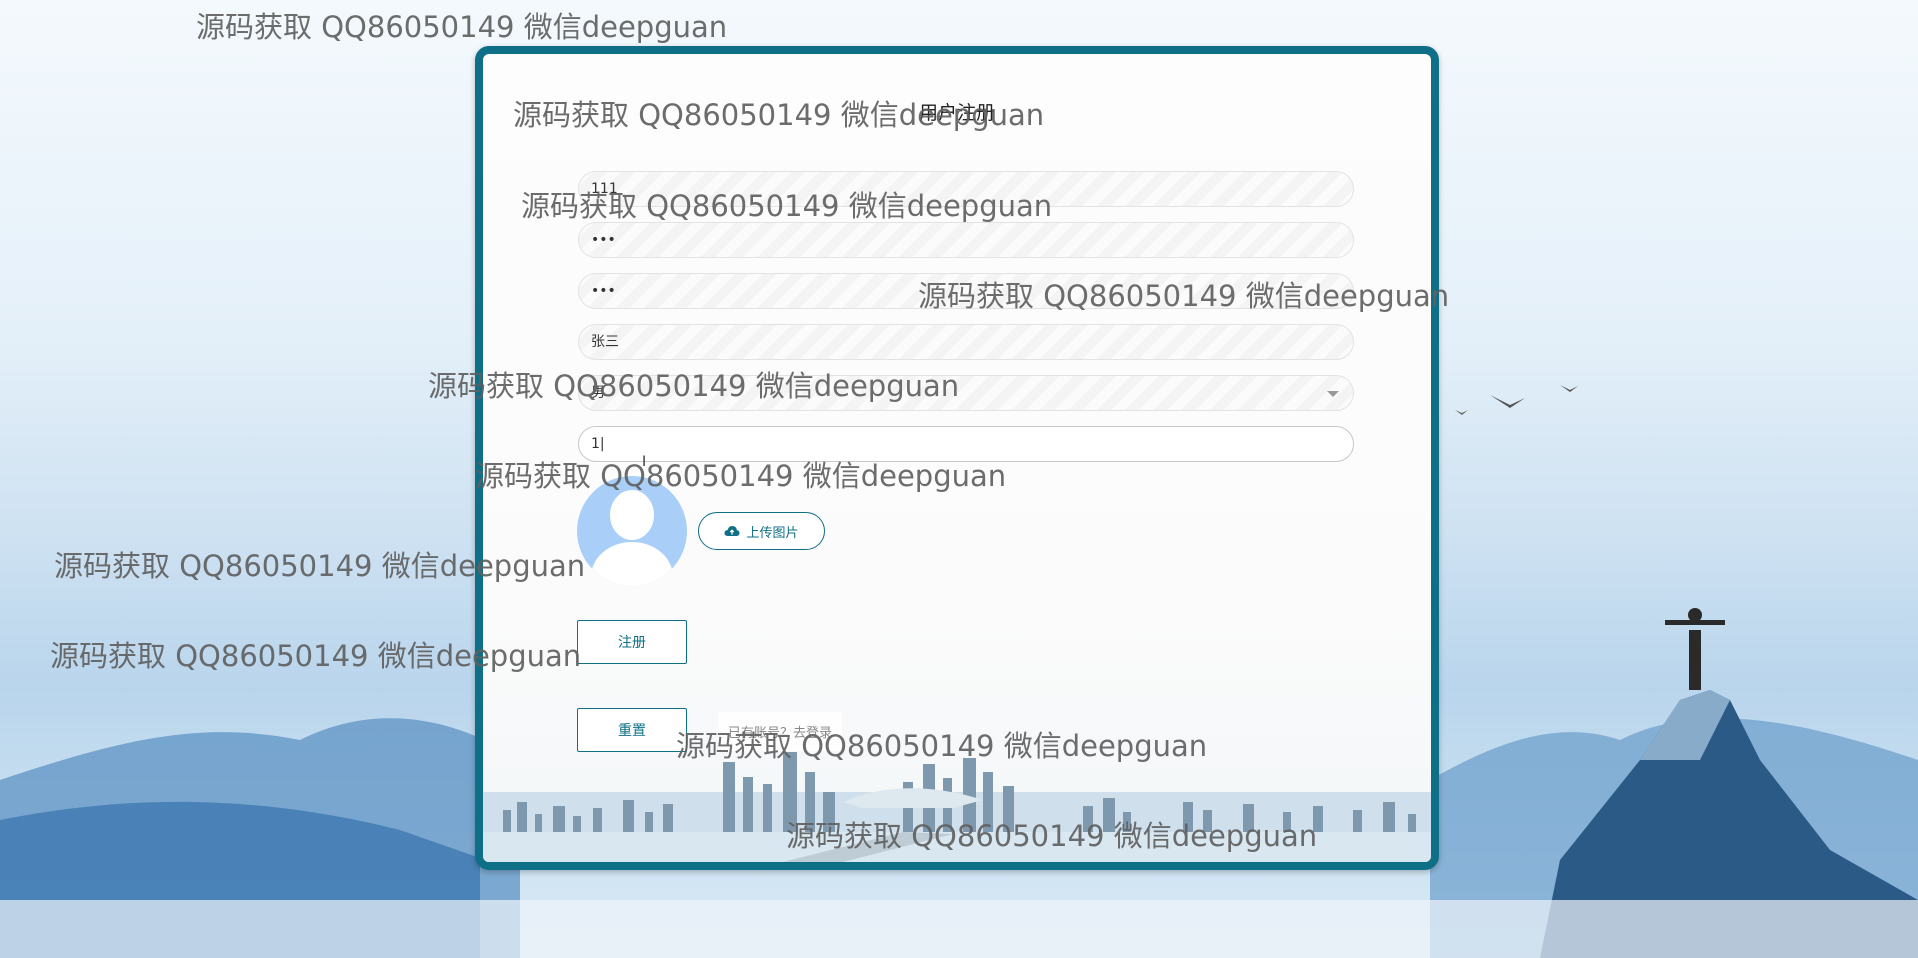  I want to click on confirm-password-field: •••, so click(966, 291).